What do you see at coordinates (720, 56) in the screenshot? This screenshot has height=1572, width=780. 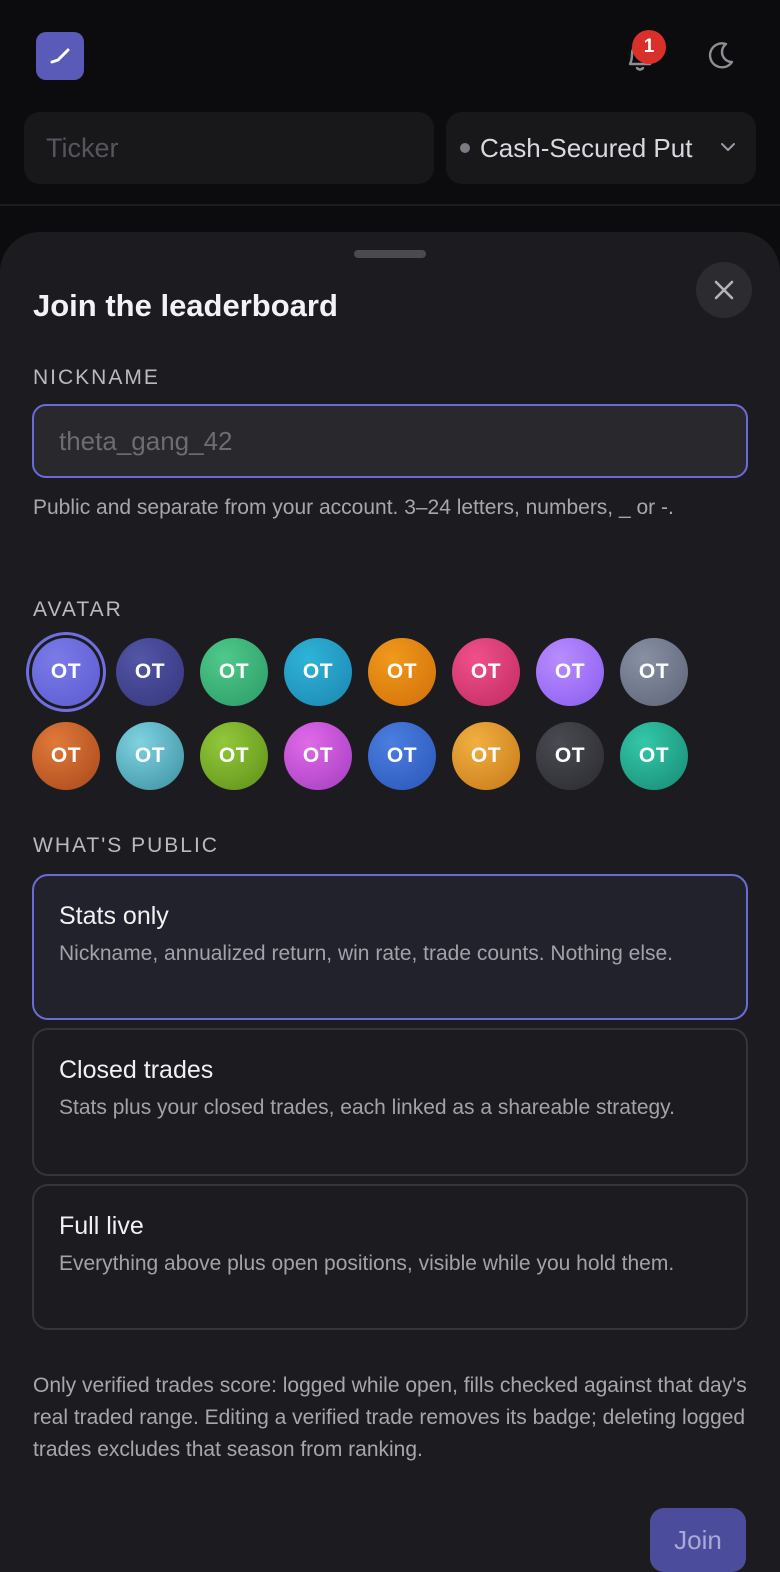 I see `moon-icon` at bounding box center [720, 56].